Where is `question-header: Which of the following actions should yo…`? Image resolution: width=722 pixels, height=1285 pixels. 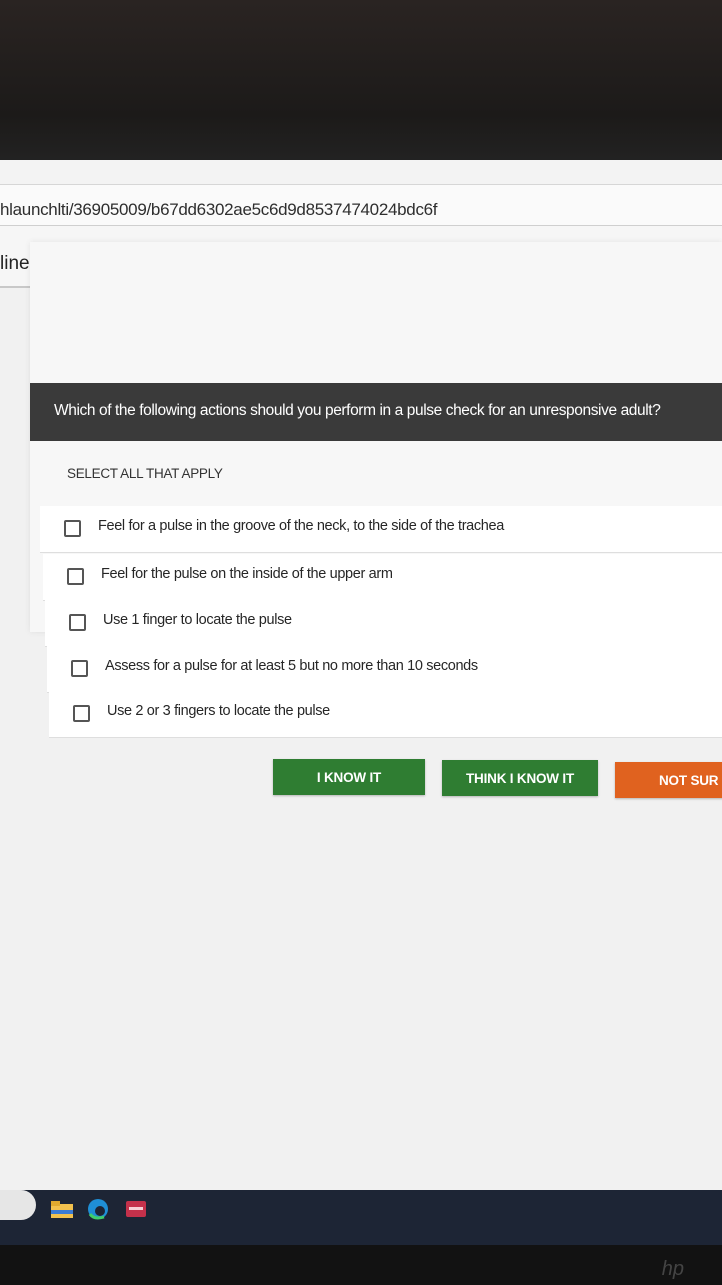
question-header: Which of the following actions should yo… is located at coordinates (376, 412).